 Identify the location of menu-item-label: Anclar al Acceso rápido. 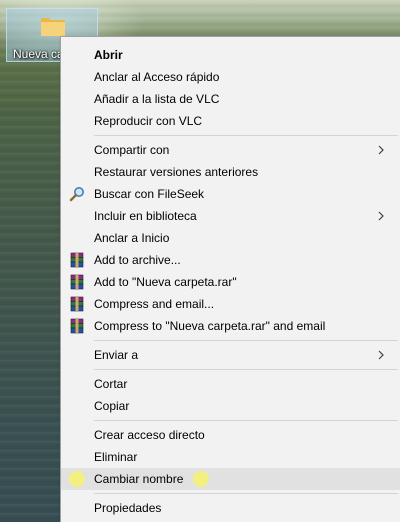
(157, 77).